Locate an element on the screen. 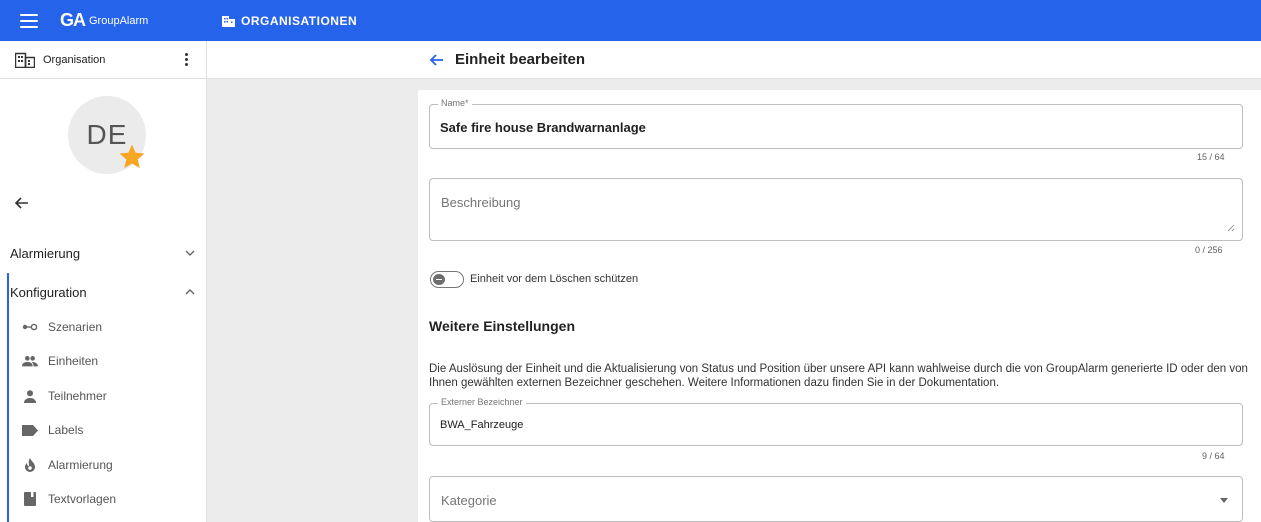  section-title: ORGANISATIONEN is located at coordinates (289, 21).